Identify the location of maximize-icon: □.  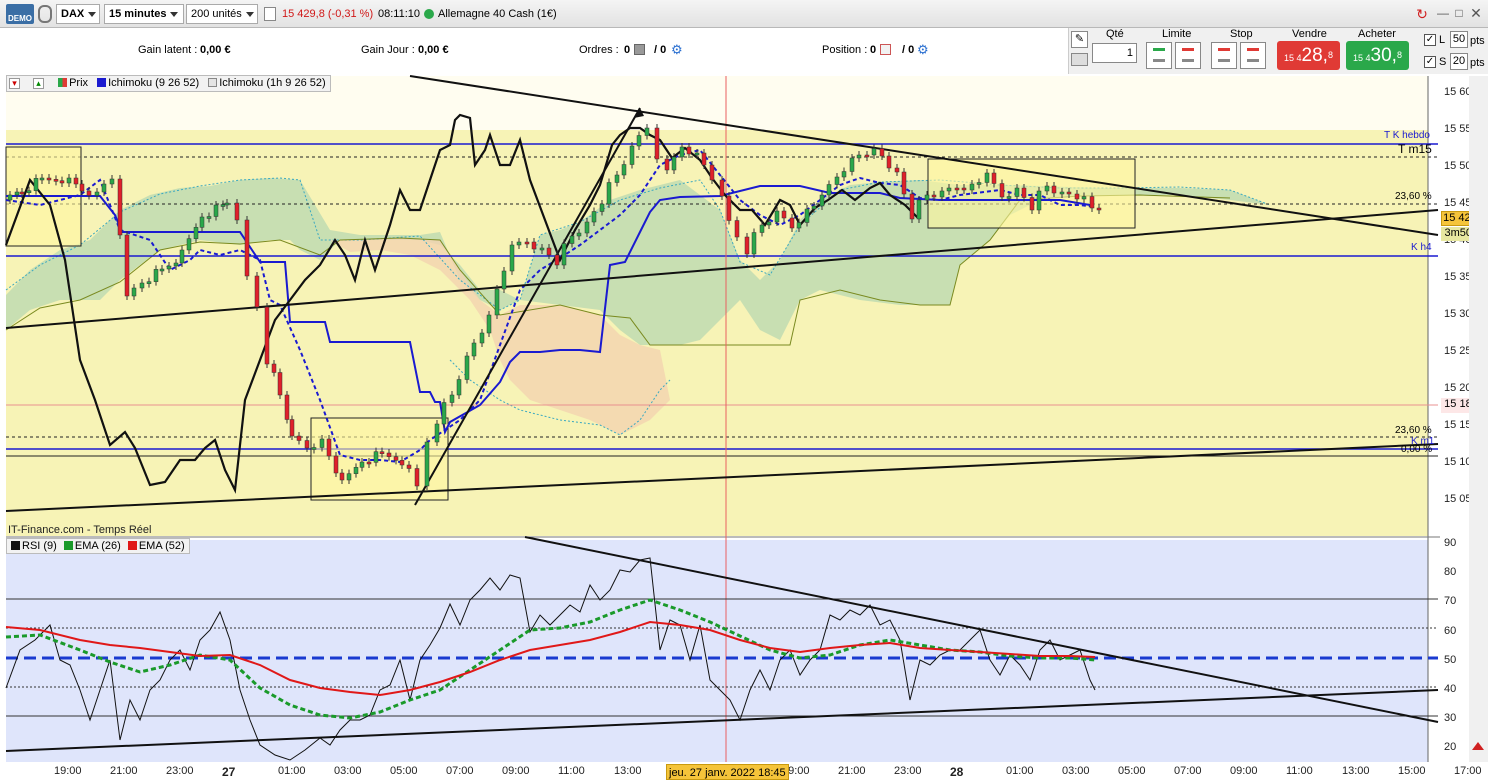
(1459, 13).